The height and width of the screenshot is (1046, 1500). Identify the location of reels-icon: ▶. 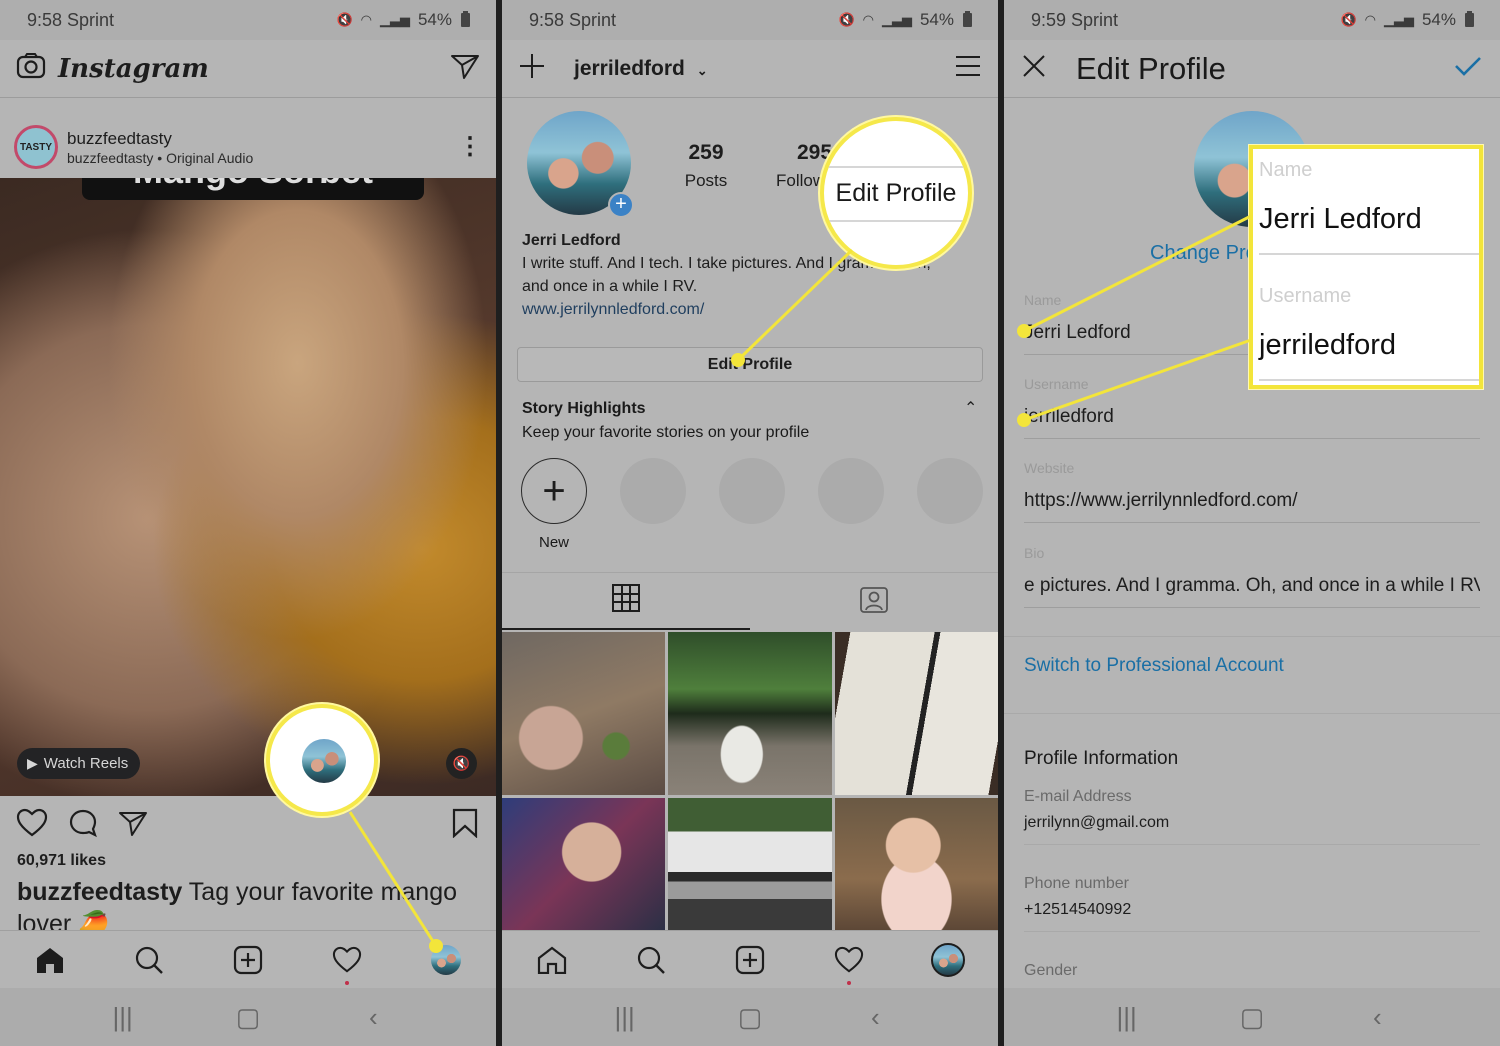
(32, 763).